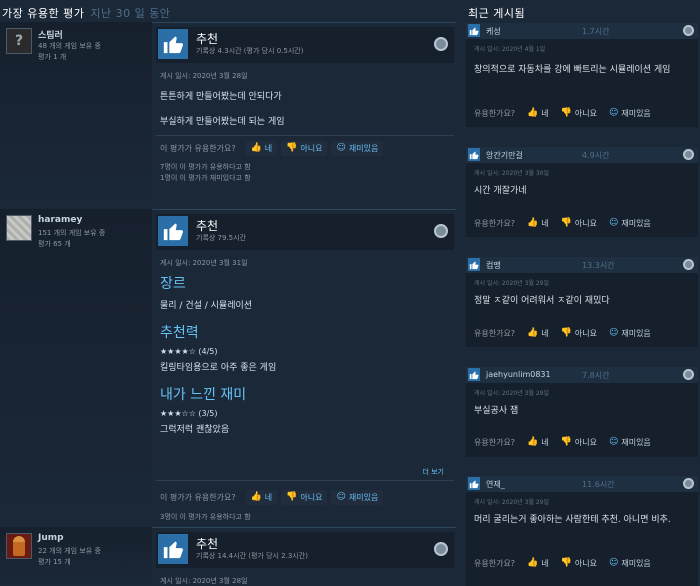 The height and width of the screenshot is (586, 700). Describe the element at coordinates (504, 155) in the screenshot. I see `post-author: 앙간기만걸` at that location.